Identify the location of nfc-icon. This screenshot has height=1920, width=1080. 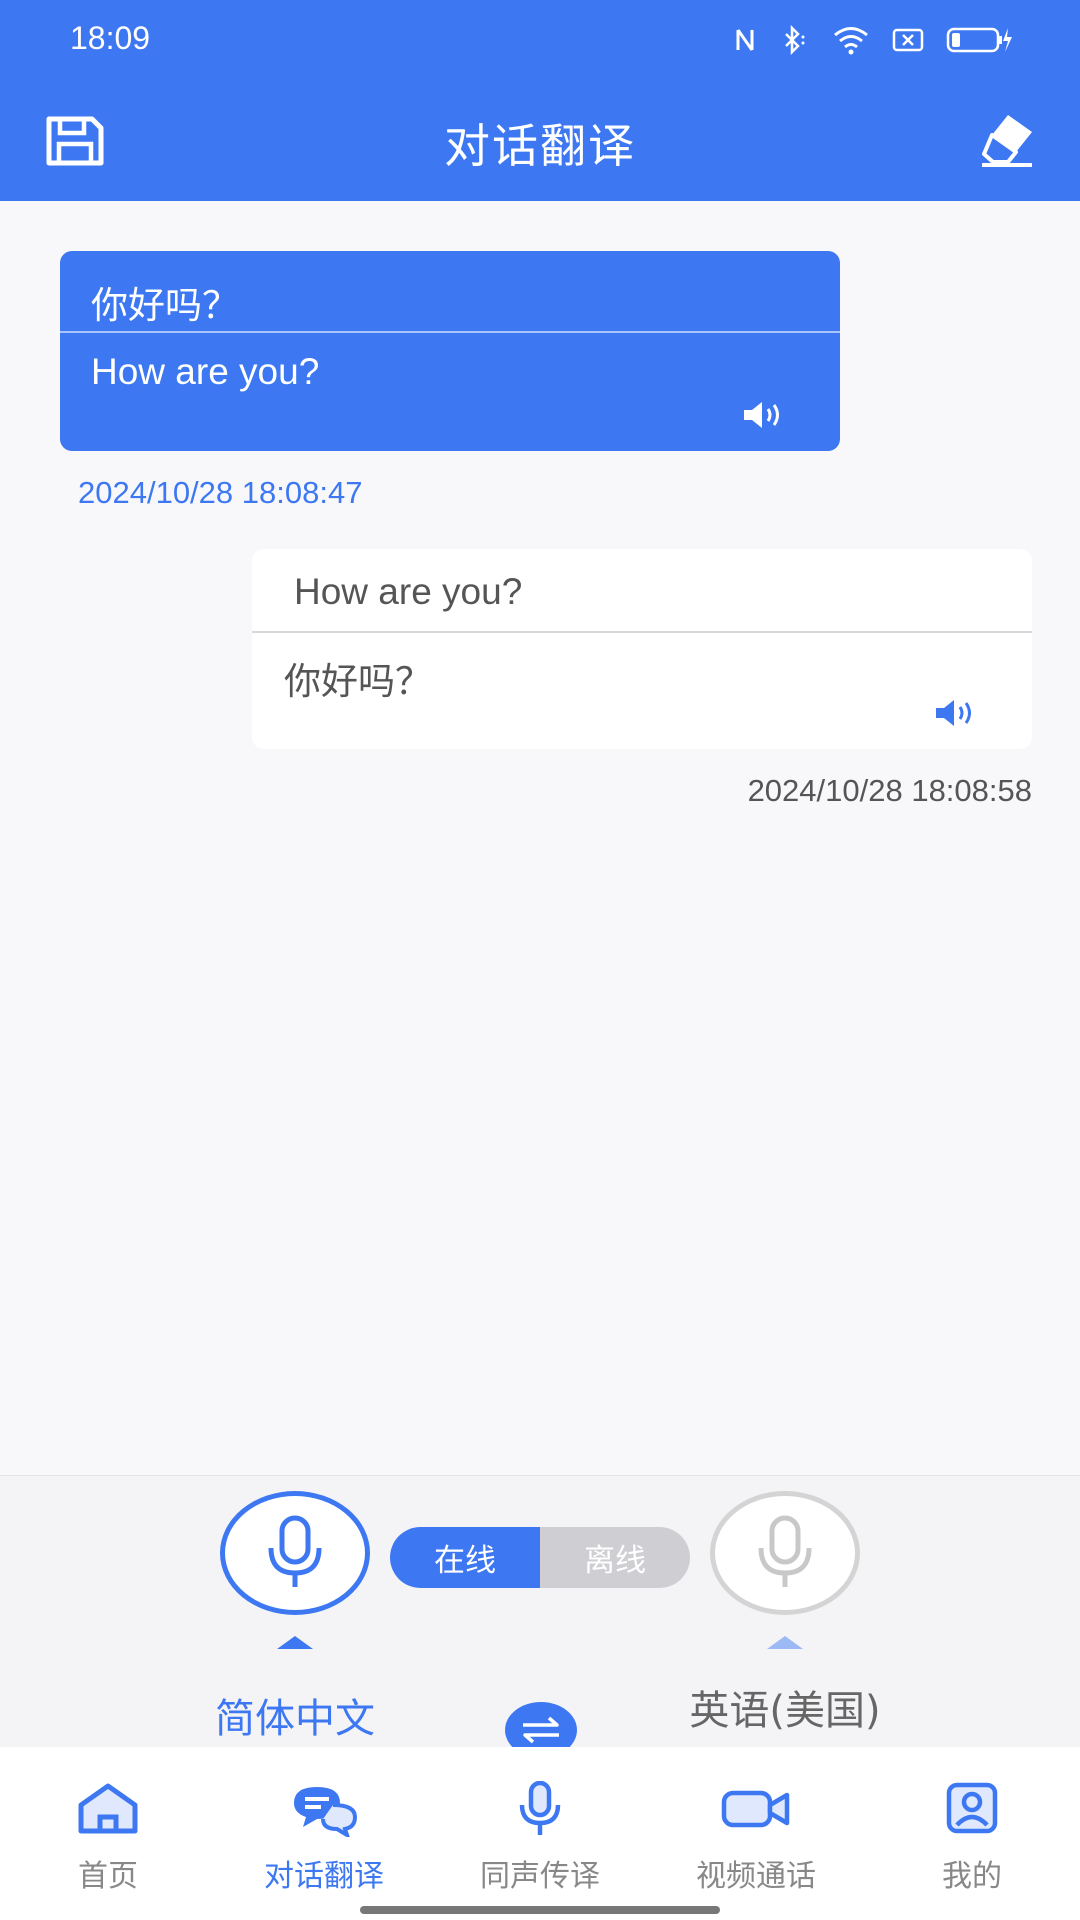
(745, 40).